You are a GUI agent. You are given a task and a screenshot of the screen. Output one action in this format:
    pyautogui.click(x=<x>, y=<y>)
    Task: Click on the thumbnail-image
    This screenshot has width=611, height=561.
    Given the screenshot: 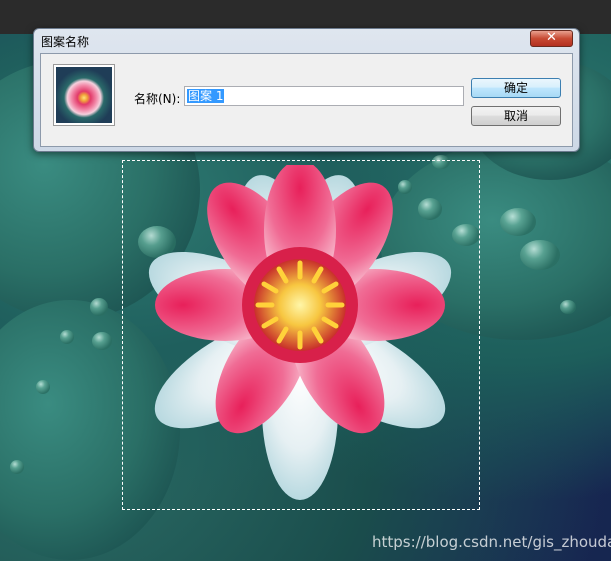 What is the action you would take?
    pyautogui.click(x=84, y=95)
    